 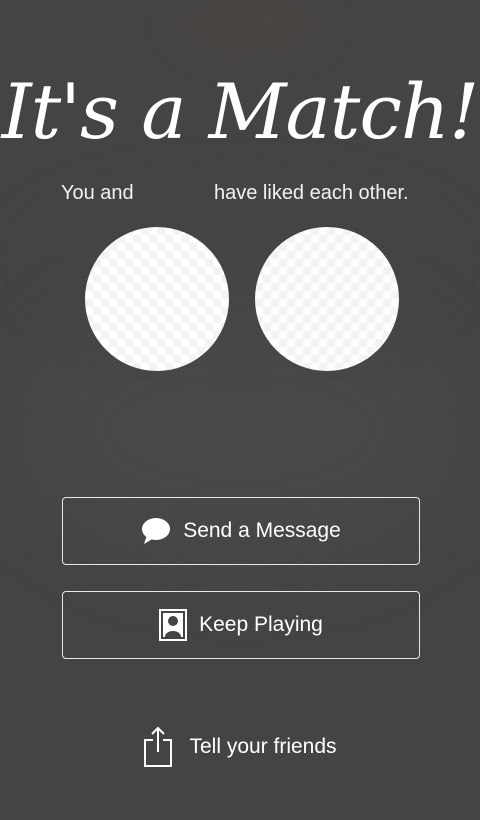 What do you see at coordinates (311, 193) in the screenshot?
I see `liked-text-suffix: have liked each other.` at bounding box center [311, 193].